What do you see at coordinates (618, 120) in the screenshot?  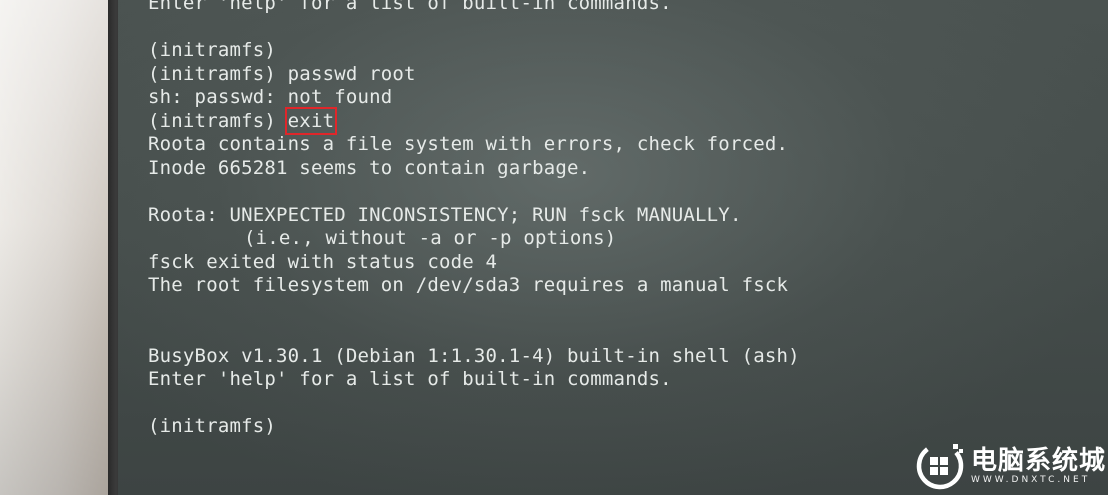 I see `terminal-command-line: (initramfs) exit` at bounding box center [618, 120].